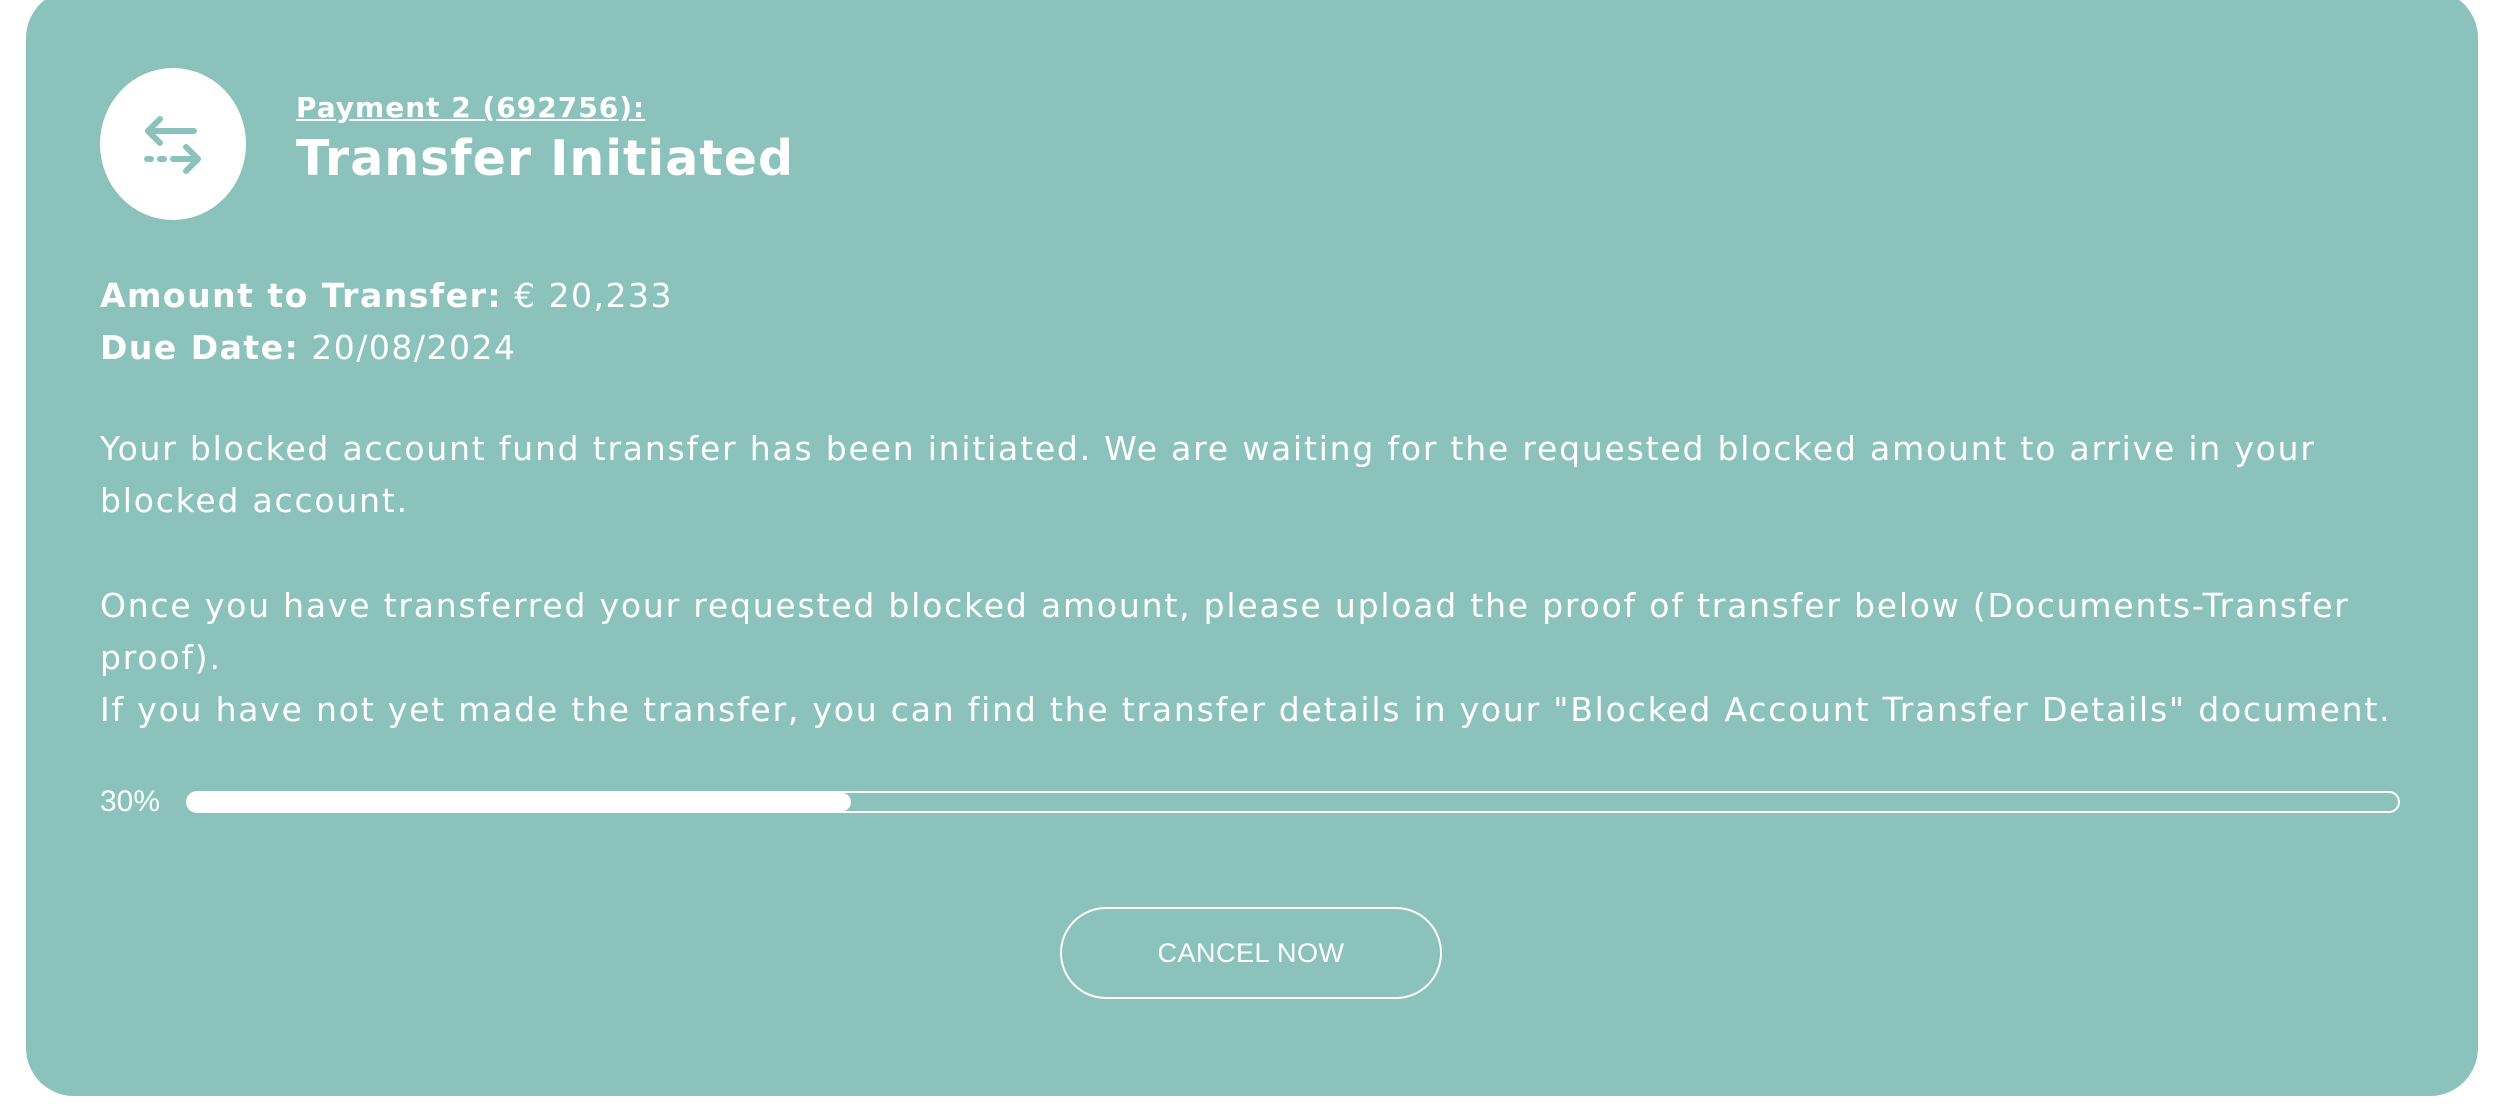  I want to click on progress-fill, so click(519, 802).